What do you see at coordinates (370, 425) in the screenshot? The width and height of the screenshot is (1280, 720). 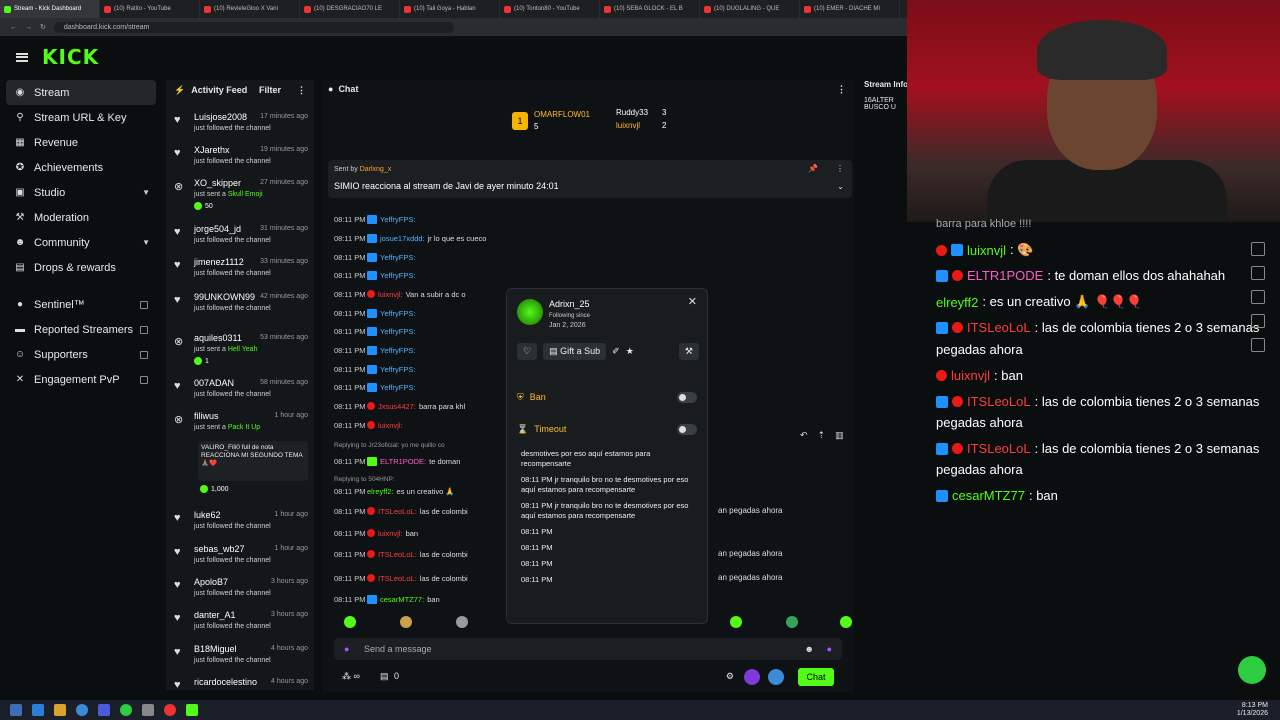 I see `chat-message: 08:11 PM luixnvjl:` at bounding box center [370, 425].